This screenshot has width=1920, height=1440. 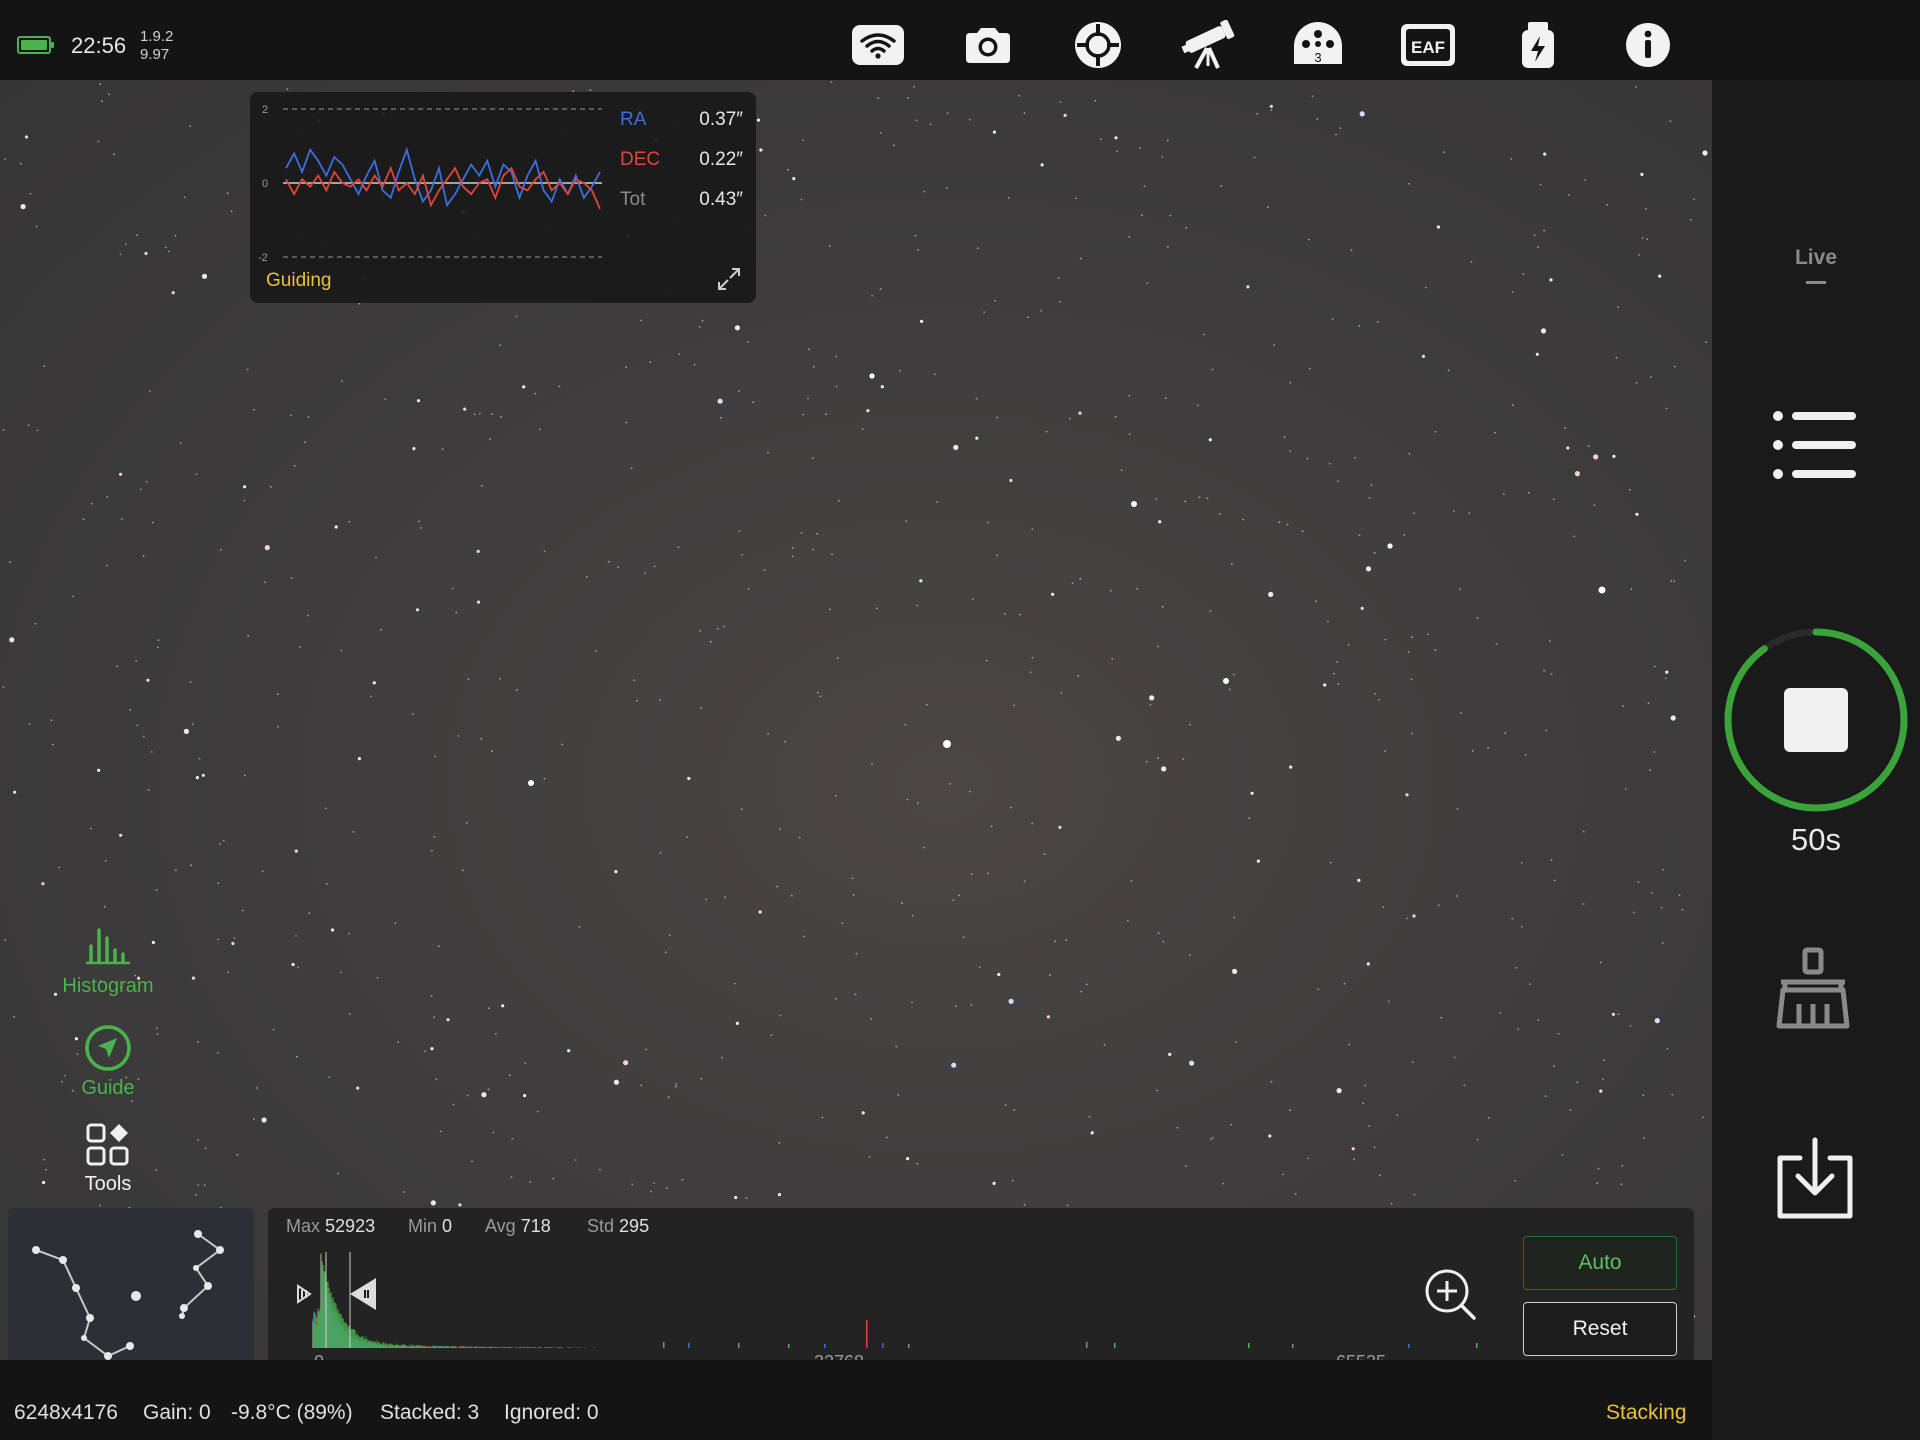 What do you see at coordinates (430, 184) in the screenshot?
I see `guiding-graph: 2 0 -2` at bounding box center [430, 184].